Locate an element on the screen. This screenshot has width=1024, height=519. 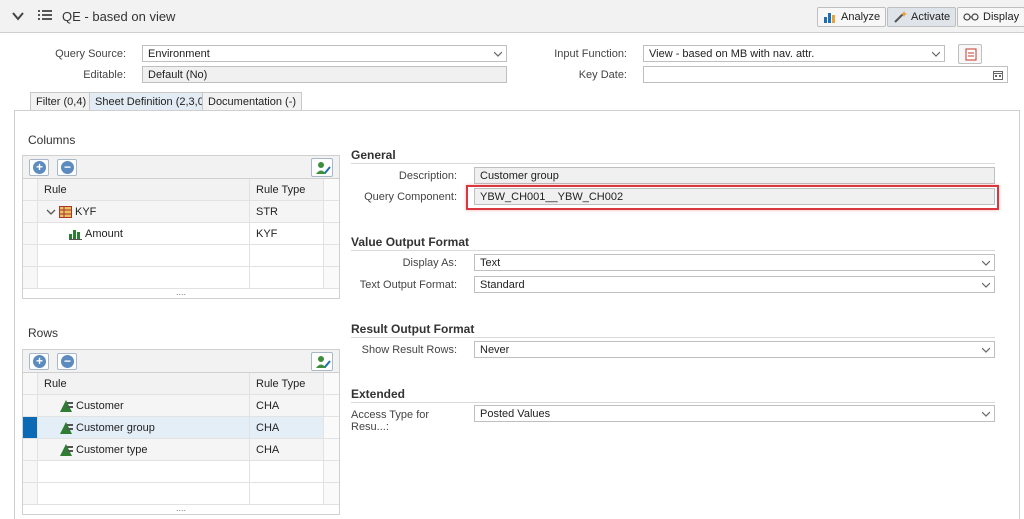
description-label: Description: is located at coordinates (427, 176).